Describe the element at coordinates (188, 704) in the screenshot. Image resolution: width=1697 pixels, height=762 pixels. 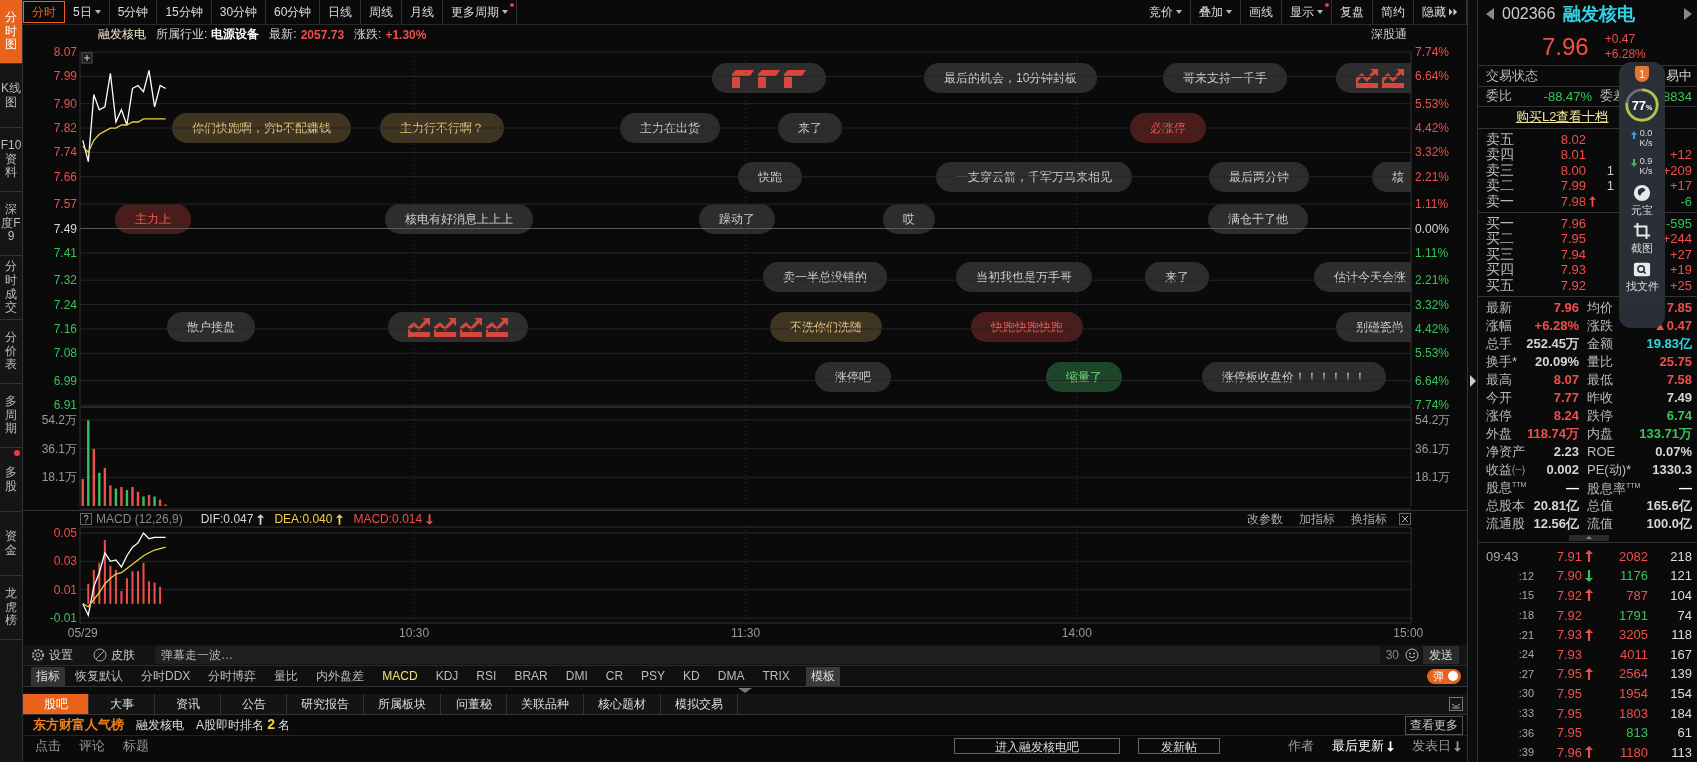
I see `news-tab: 资讯` at that location.